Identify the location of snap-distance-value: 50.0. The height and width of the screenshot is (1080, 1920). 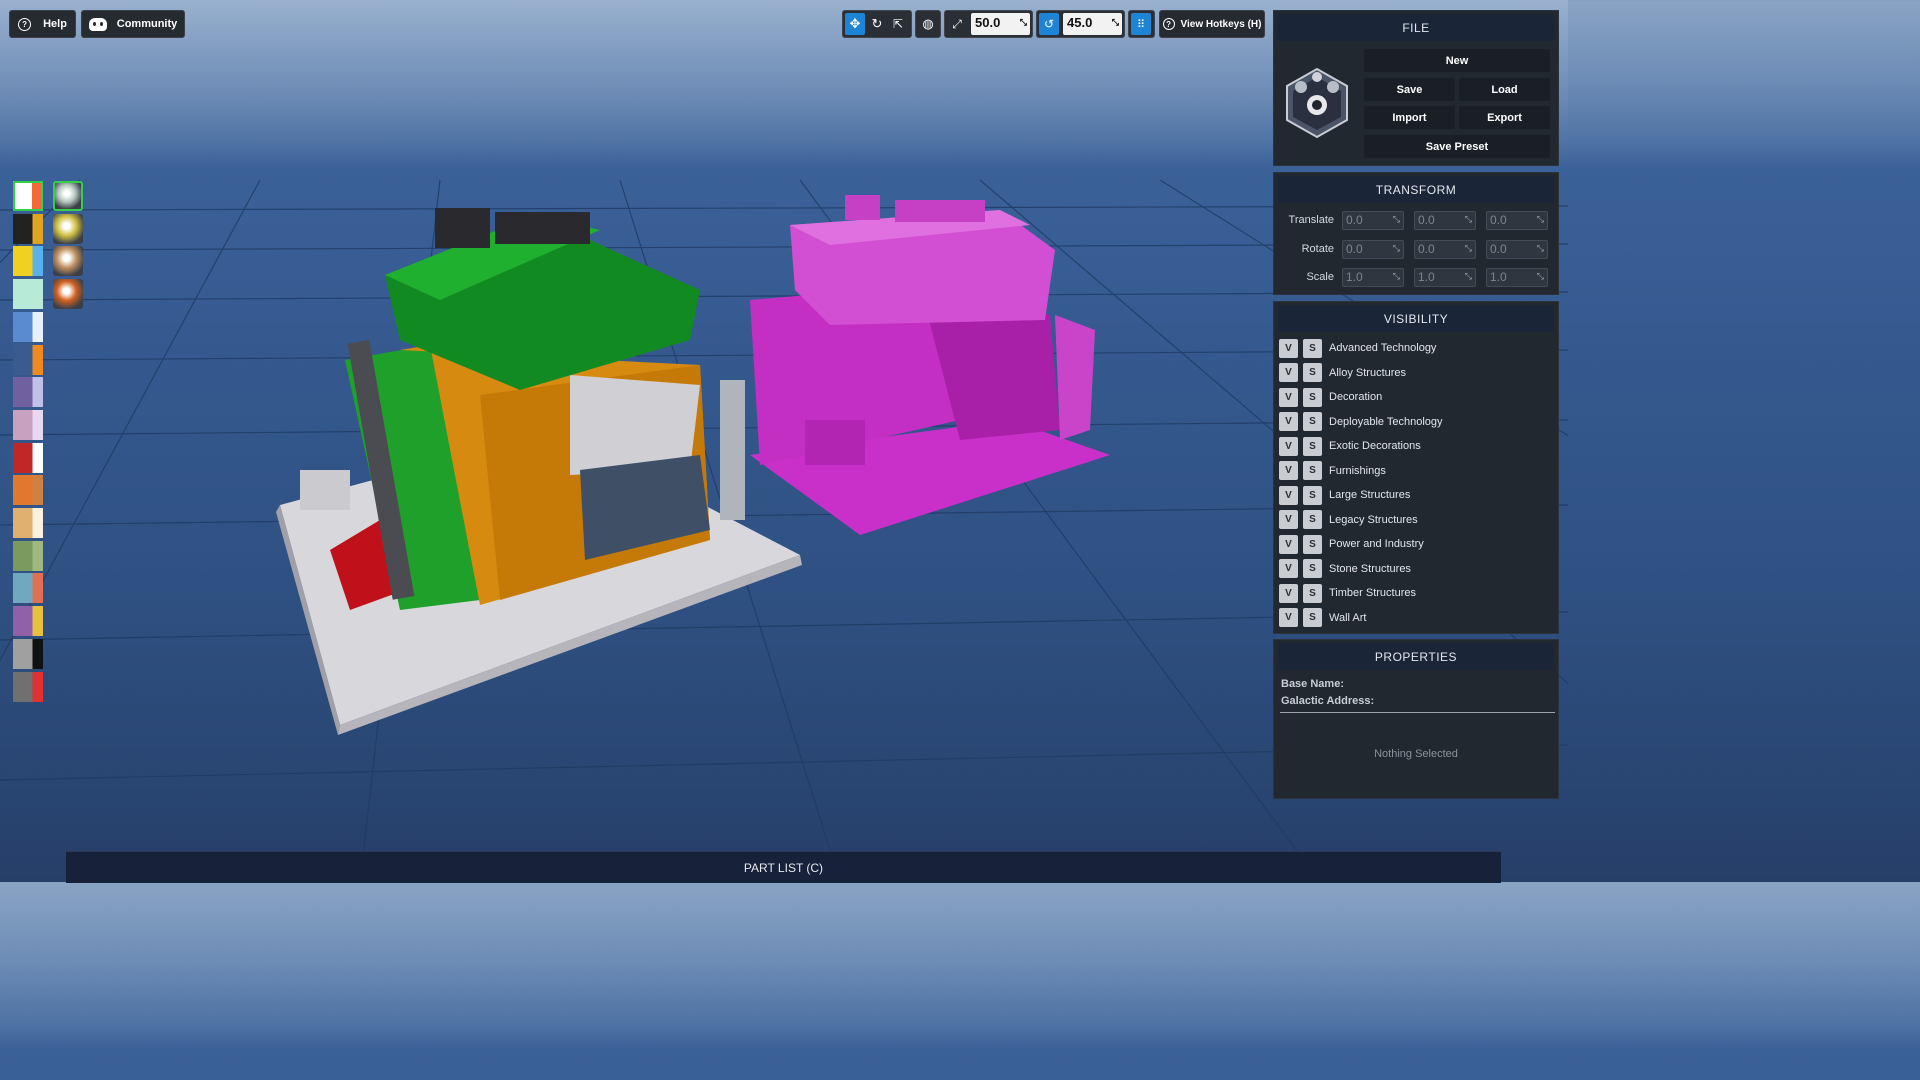
(988, 22).